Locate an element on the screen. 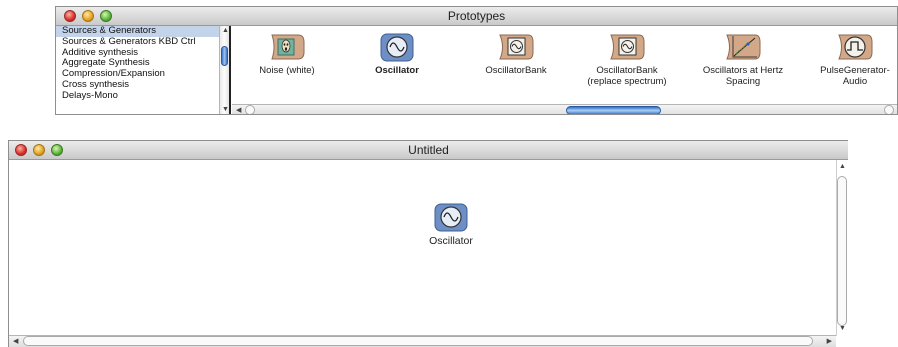  prototype-noise-white: Noise (white) is located at coordinates (287, 54).